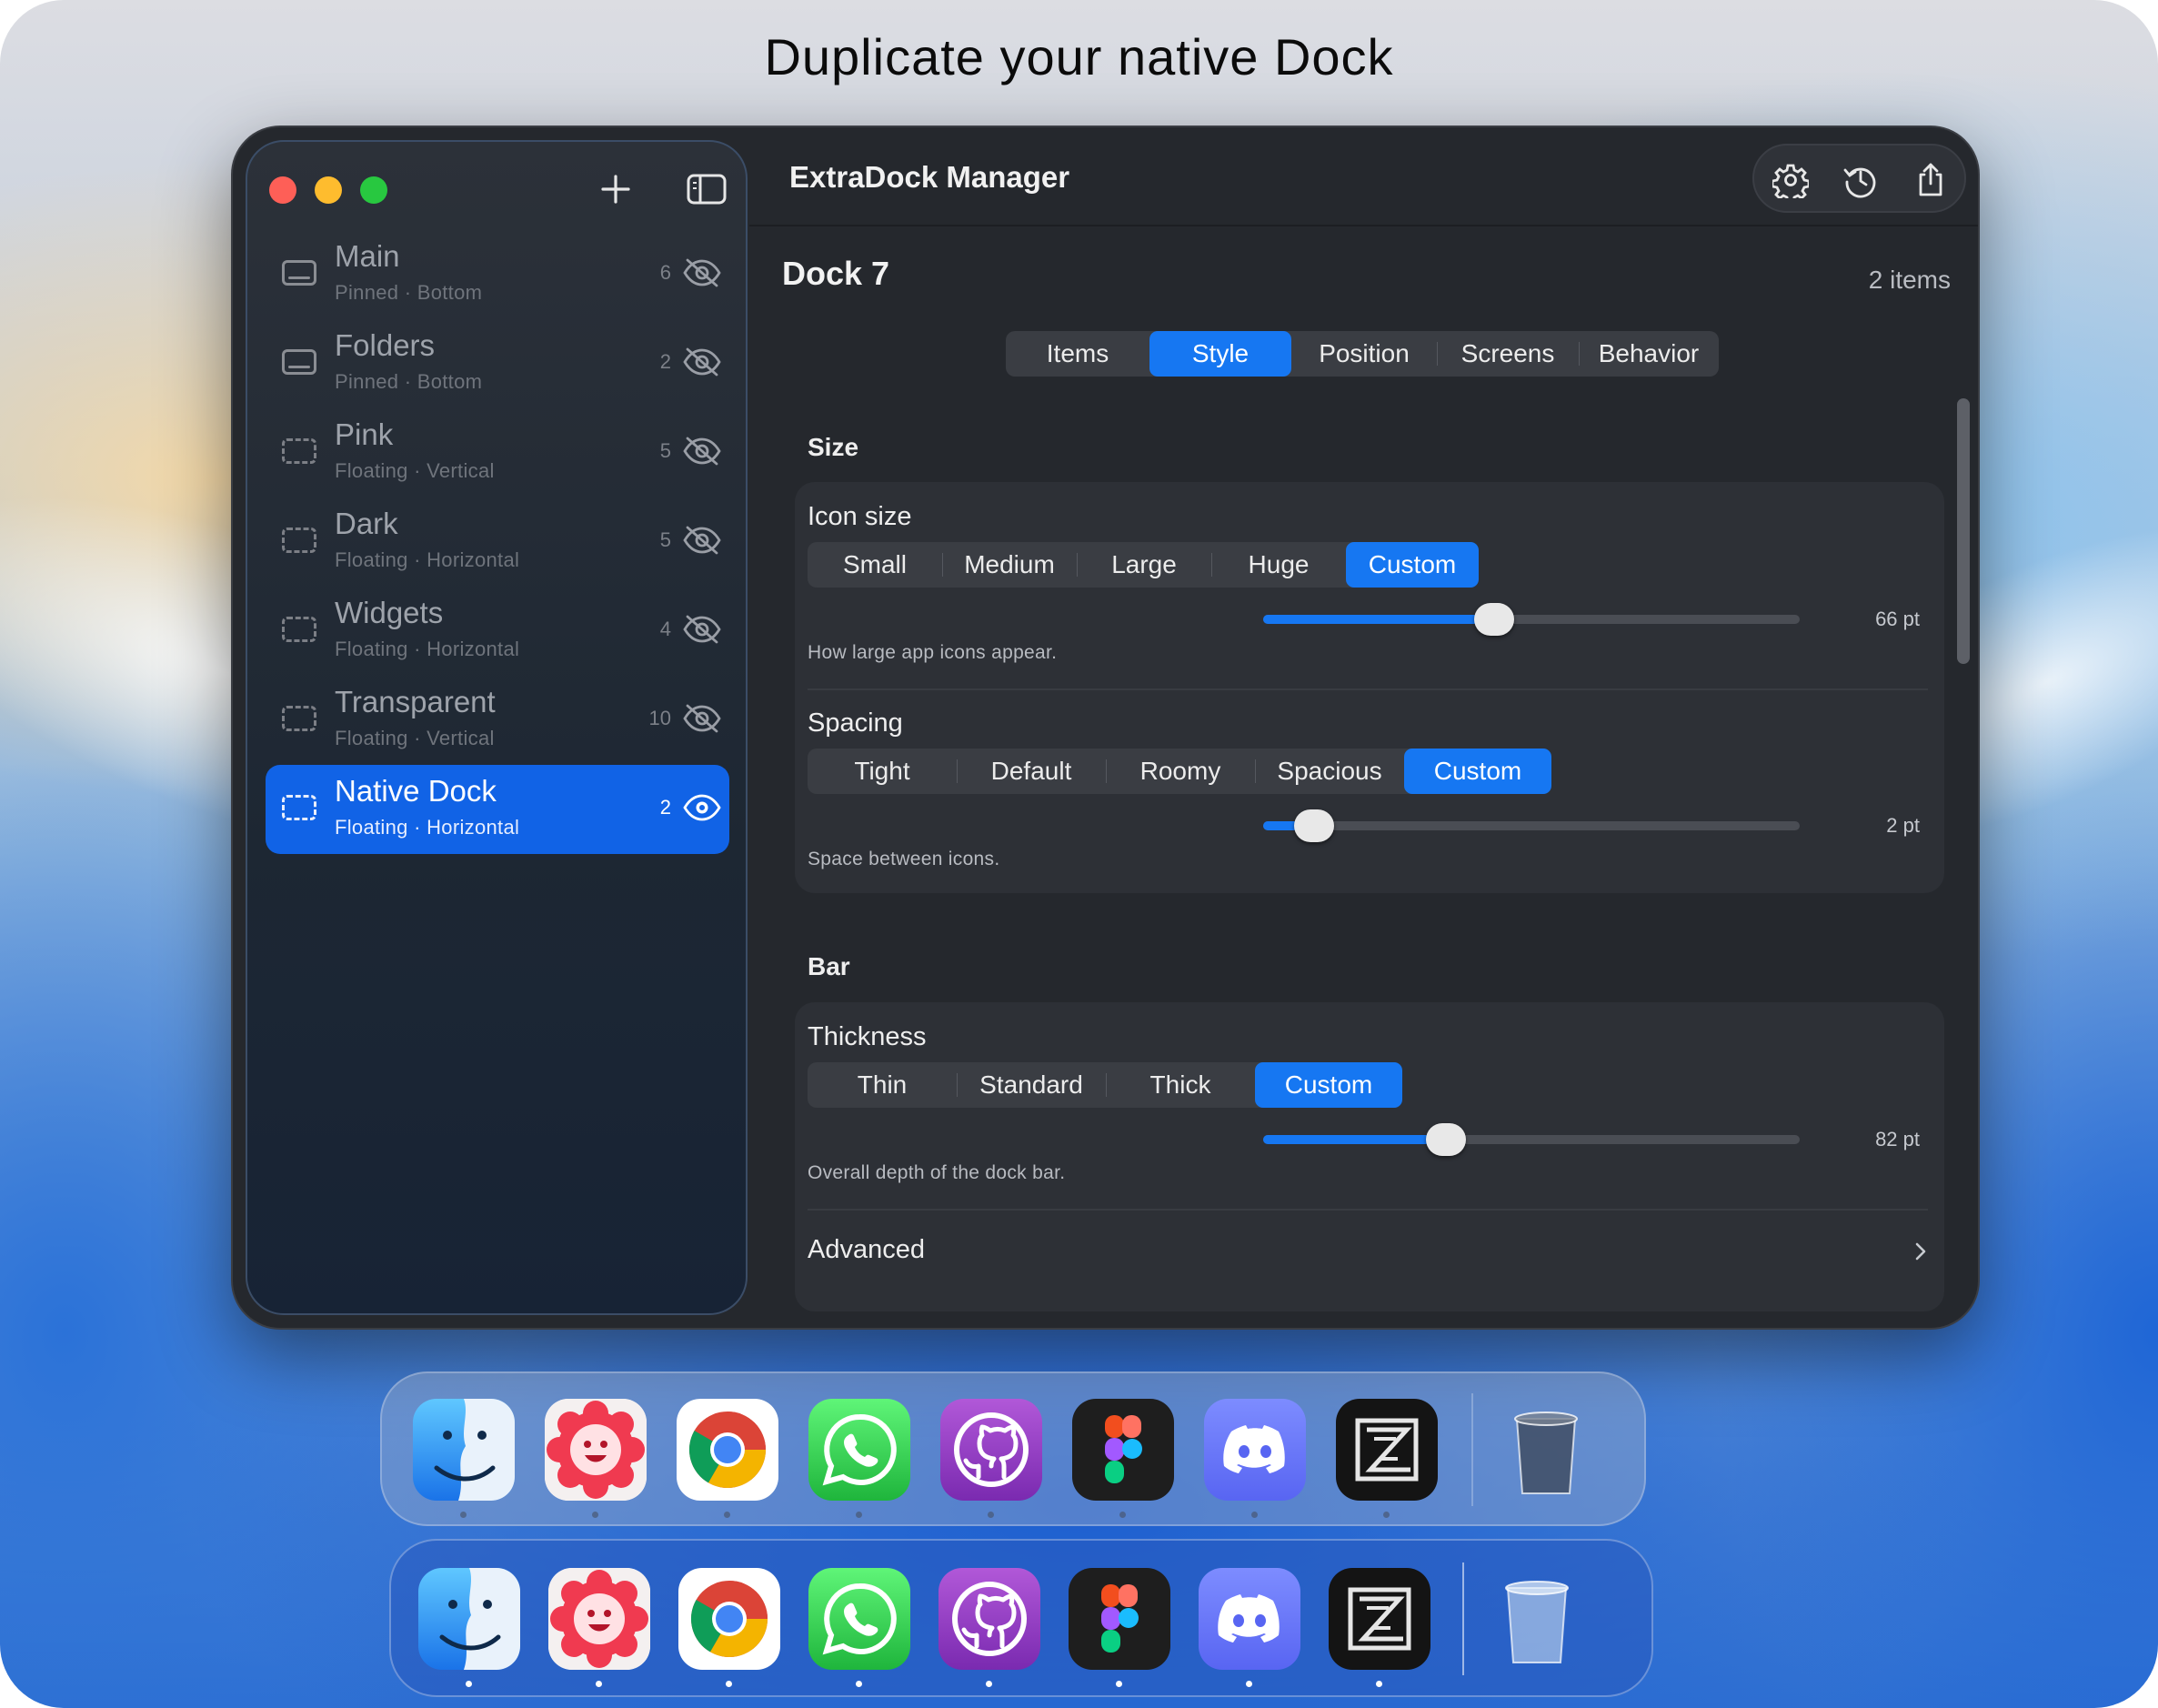 Image resolution: width=2158 pixels, height=1708 pixels. I want to click on spacing-option-custom: Custom, so click(1477, 771).